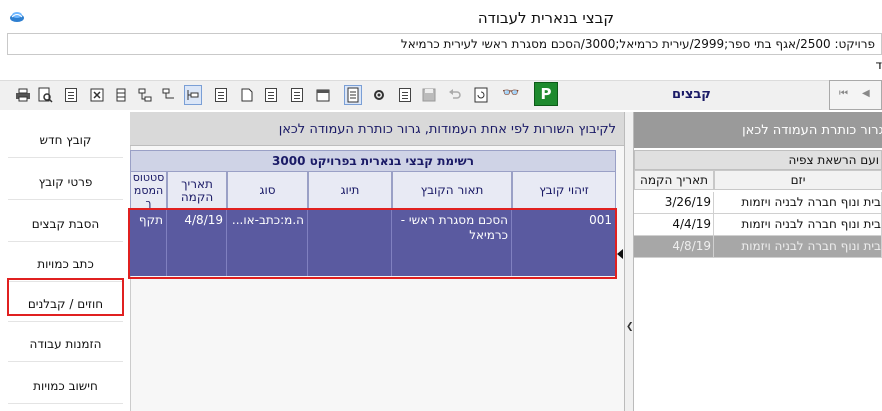  I want to click on tree-expand-icon, so click(145, 95).